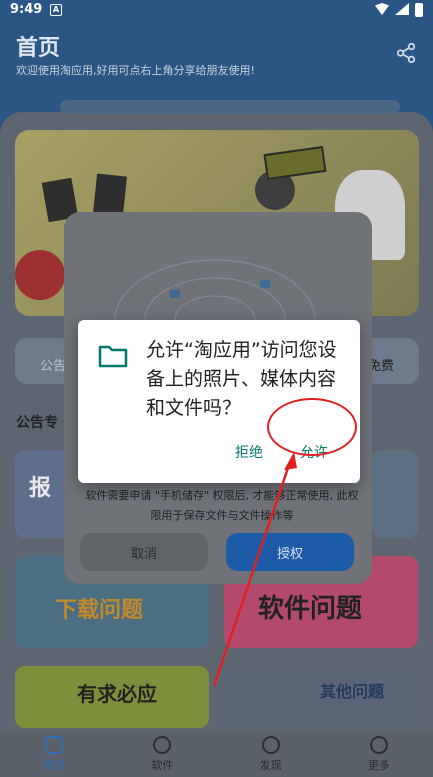 The image size is (433, 777). What do you see at coordinates (419, 10) in the screenshot?
I see `battery-icon` at bounding box center [419, 10].